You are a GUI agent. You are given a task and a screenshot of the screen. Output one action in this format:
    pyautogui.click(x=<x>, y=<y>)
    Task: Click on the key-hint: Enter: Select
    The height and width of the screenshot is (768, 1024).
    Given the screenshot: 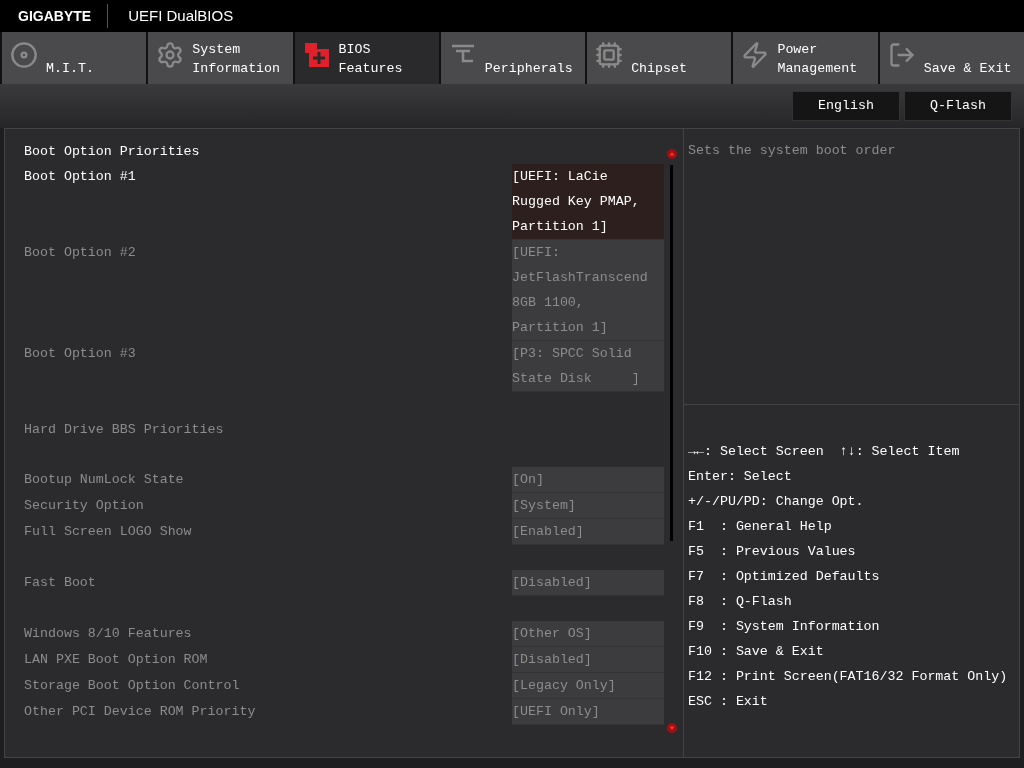 What is the action you would take?
    pyautogui.click(x=740, y=477)
    